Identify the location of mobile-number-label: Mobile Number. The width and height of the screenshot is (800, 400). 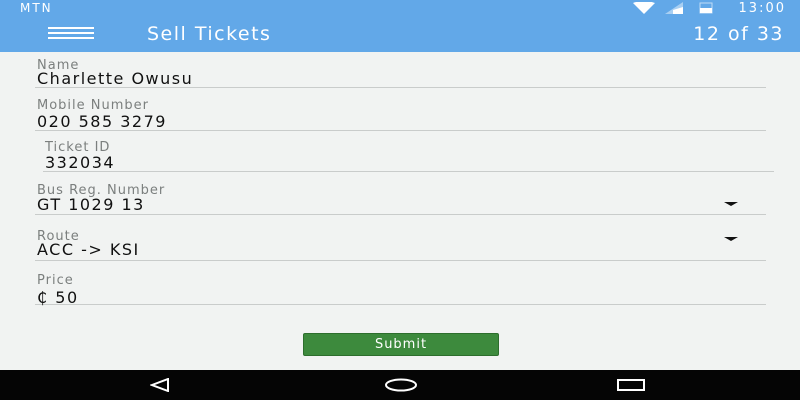
(93, 105).